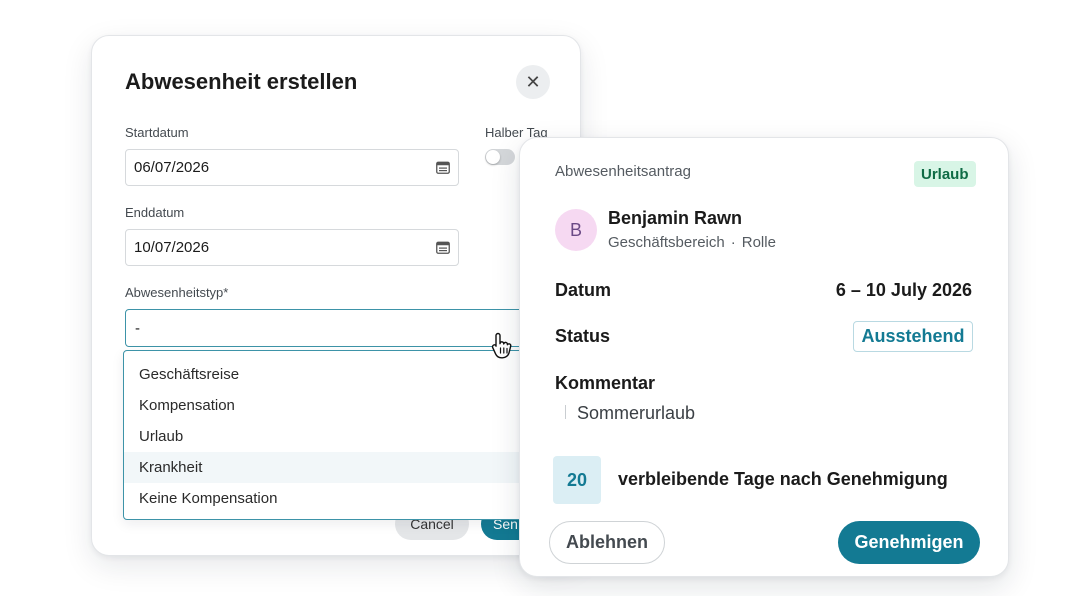  Describe the element at coordinates (292, 247) in the screenshot. I see `end-date-input: 10/07/2026` at that location.